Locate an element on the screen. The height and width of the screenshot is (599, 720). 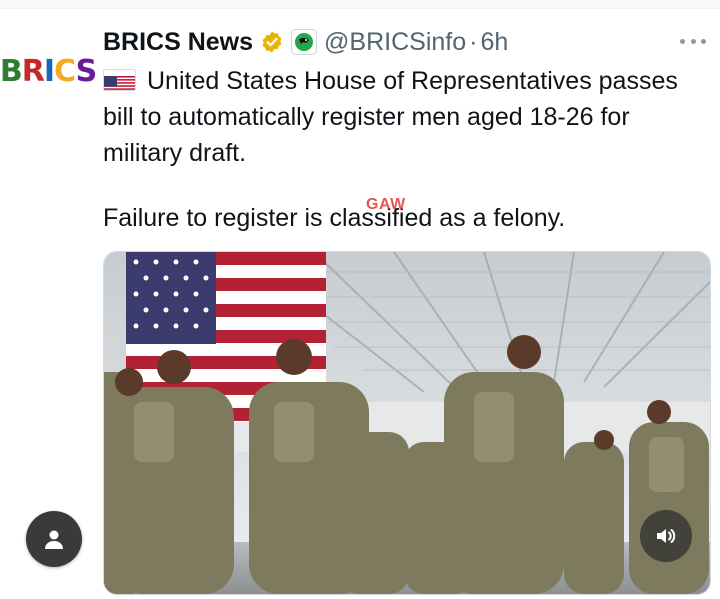
watermark: GAW is located at coordinates (386, 204).